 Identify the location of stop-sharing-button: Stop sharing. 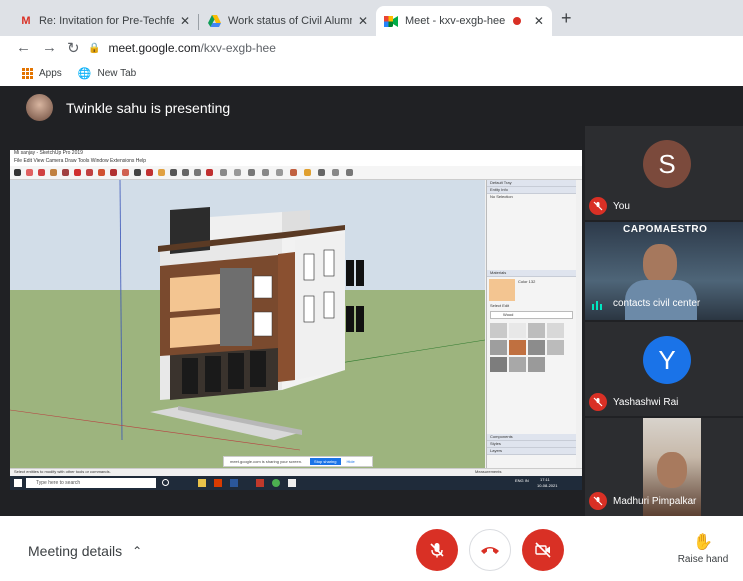
(325, 461).